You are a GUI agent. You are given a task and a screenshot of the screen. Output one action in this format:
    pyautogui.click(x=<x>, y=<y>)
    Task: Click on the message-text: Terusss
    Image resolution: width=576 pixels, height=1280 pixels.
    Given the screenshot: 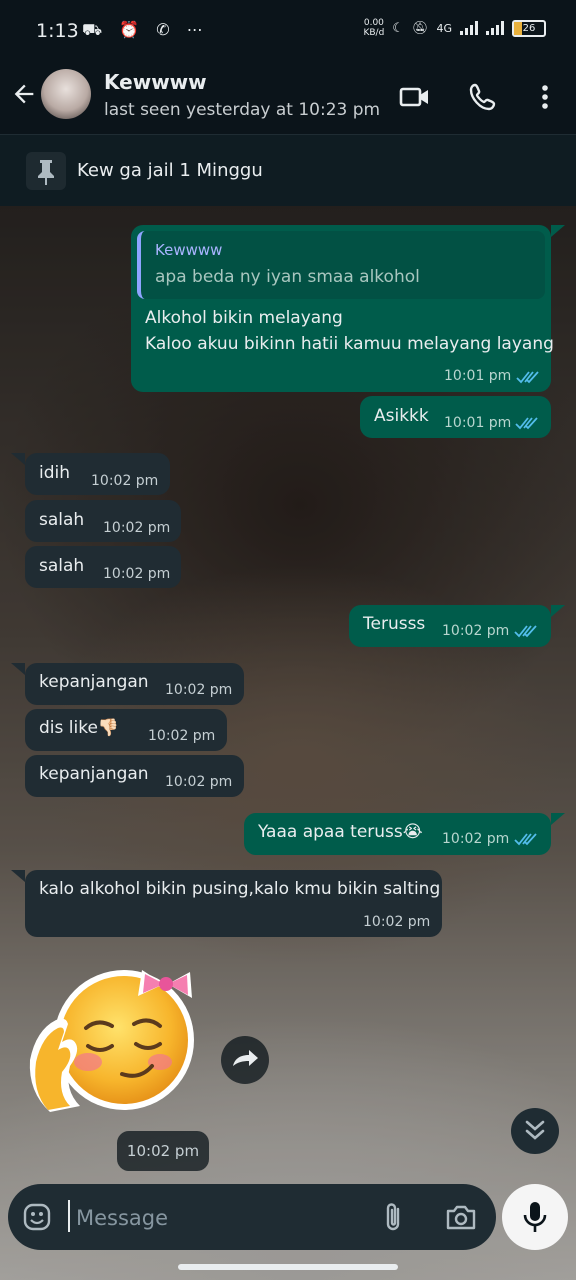 What is the action you would take?
    pyautogui.click(x=394, y=624)
    